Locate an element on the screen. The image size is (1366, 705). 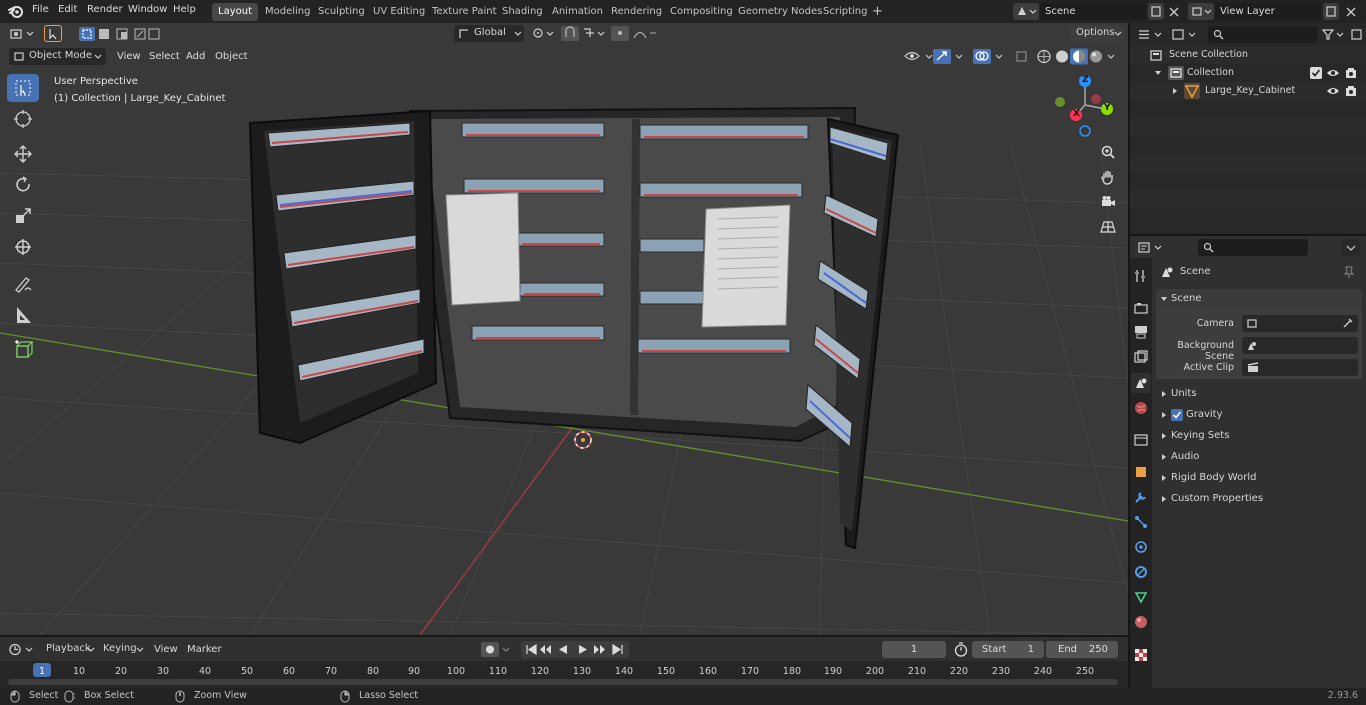
properties-editor-type-icon is located at coordinates (1151, 247).